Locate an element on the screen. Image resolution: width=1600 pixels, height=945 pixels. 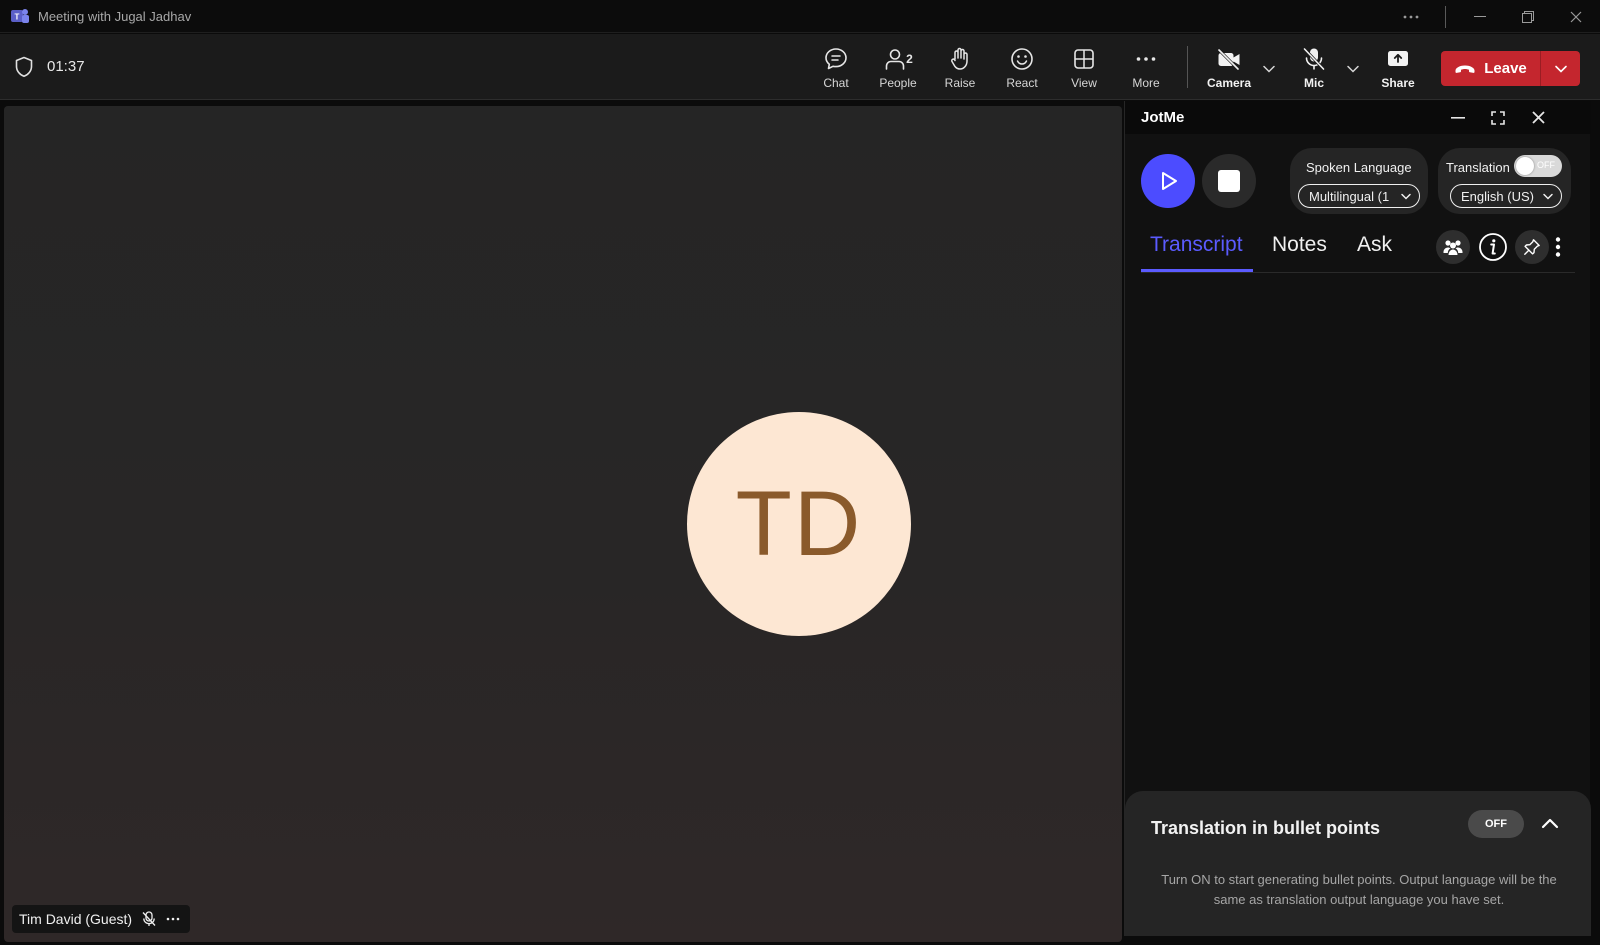
toolbar-divider is located at coordinates (1187, 67).